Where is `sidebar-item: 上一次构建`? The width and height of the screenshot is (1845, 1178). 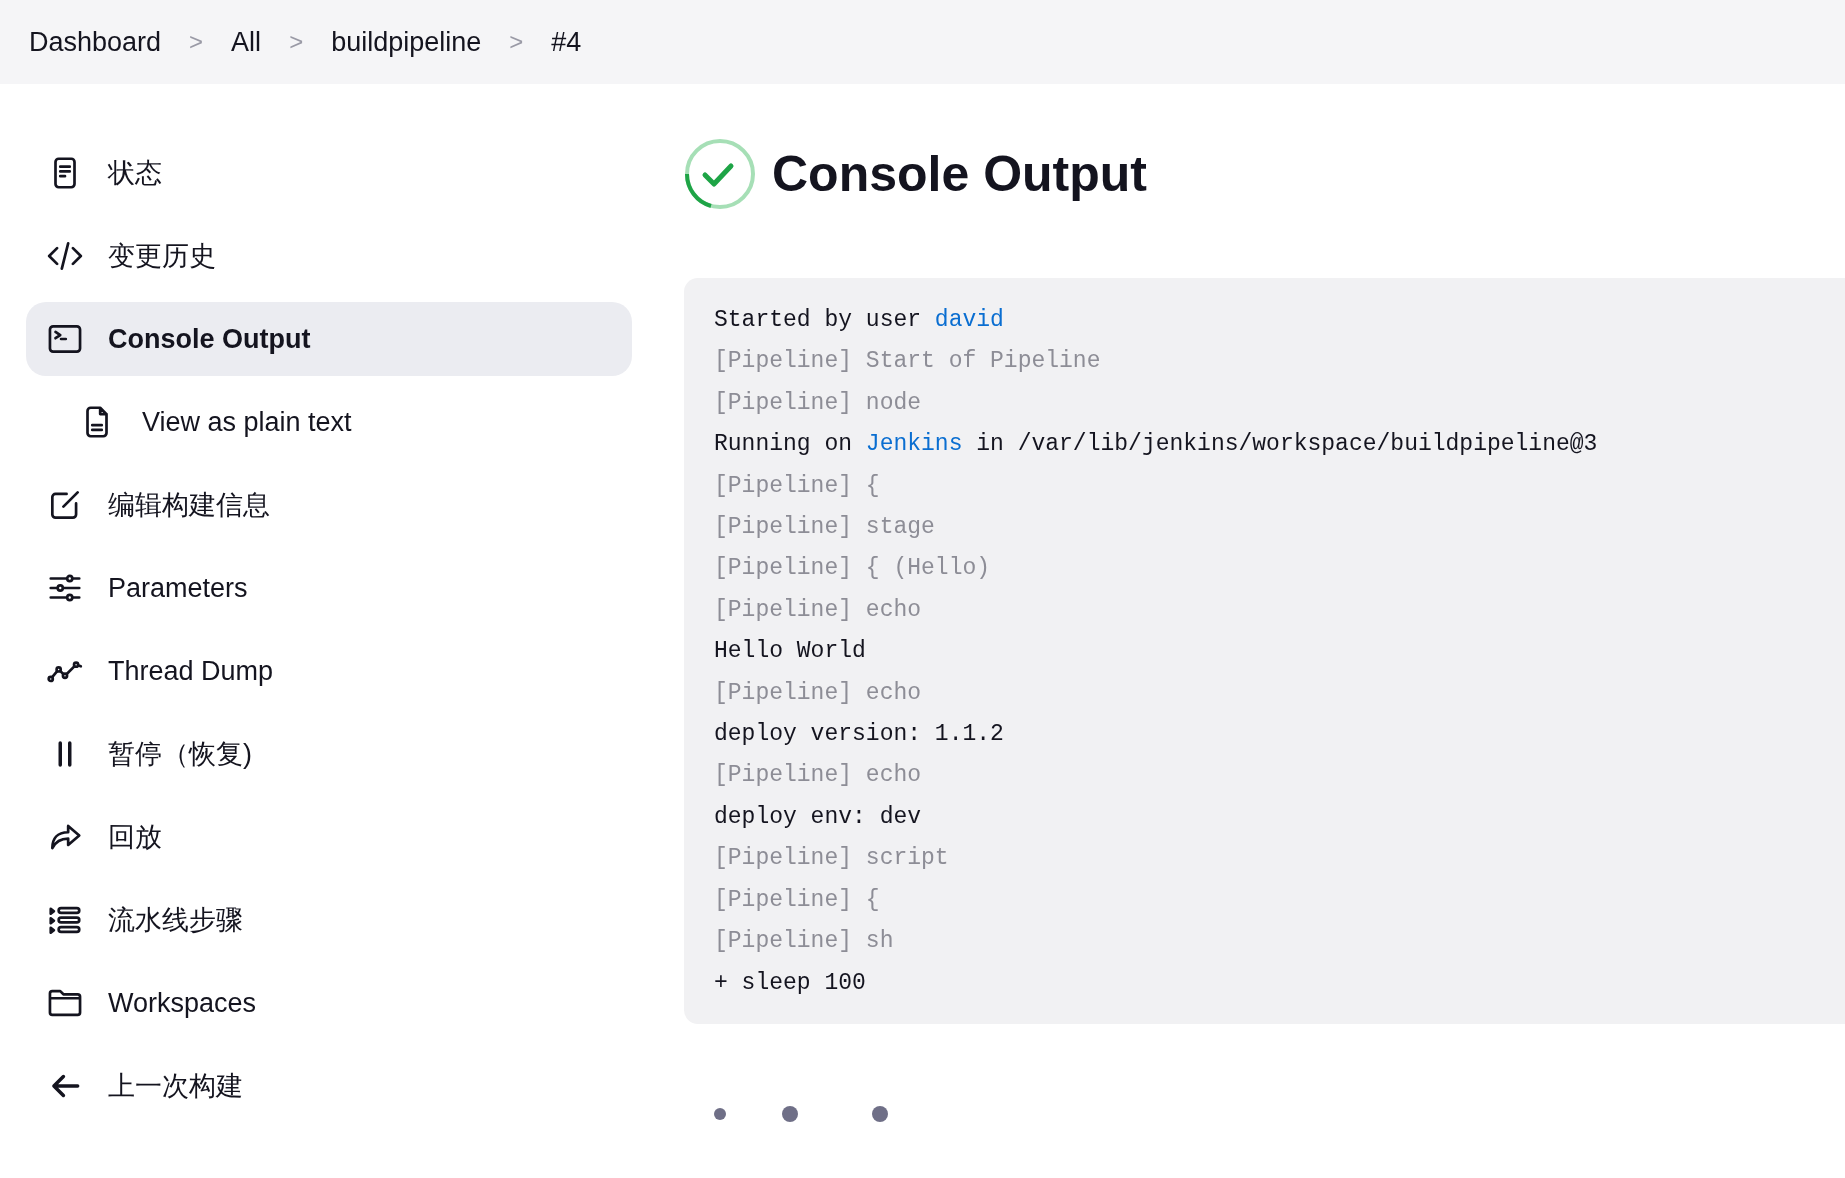 sidebar-item: 上一次构建 is located at coordinates (329, 1086).